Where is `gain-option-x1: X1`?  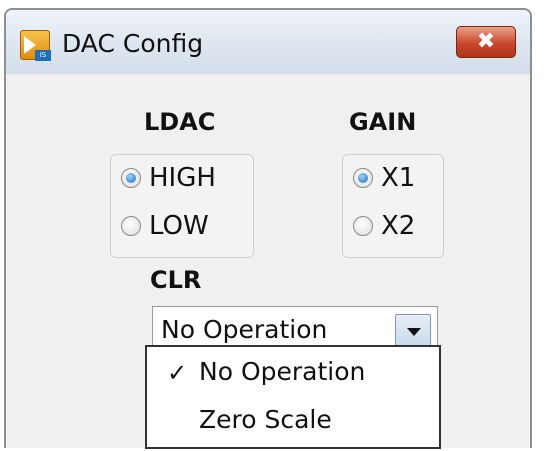
gain-option-x1: X1 is located at coordinates (384, 178).